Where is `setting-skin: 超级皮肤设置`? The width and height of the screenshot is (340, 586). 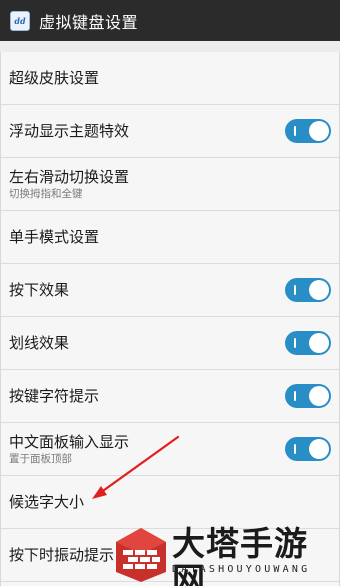
setting-skin: 超级皮肤设置 is located at coordinates (170, 78).